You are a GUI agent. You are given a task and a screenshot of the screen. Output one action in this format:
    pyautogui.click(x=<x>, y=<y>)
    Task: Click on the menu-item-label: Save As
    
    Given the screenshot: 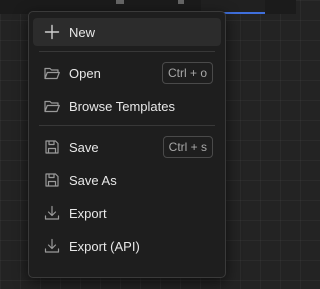 What is the action you would take?
    pyautogui.click(x=93, y=180)
    